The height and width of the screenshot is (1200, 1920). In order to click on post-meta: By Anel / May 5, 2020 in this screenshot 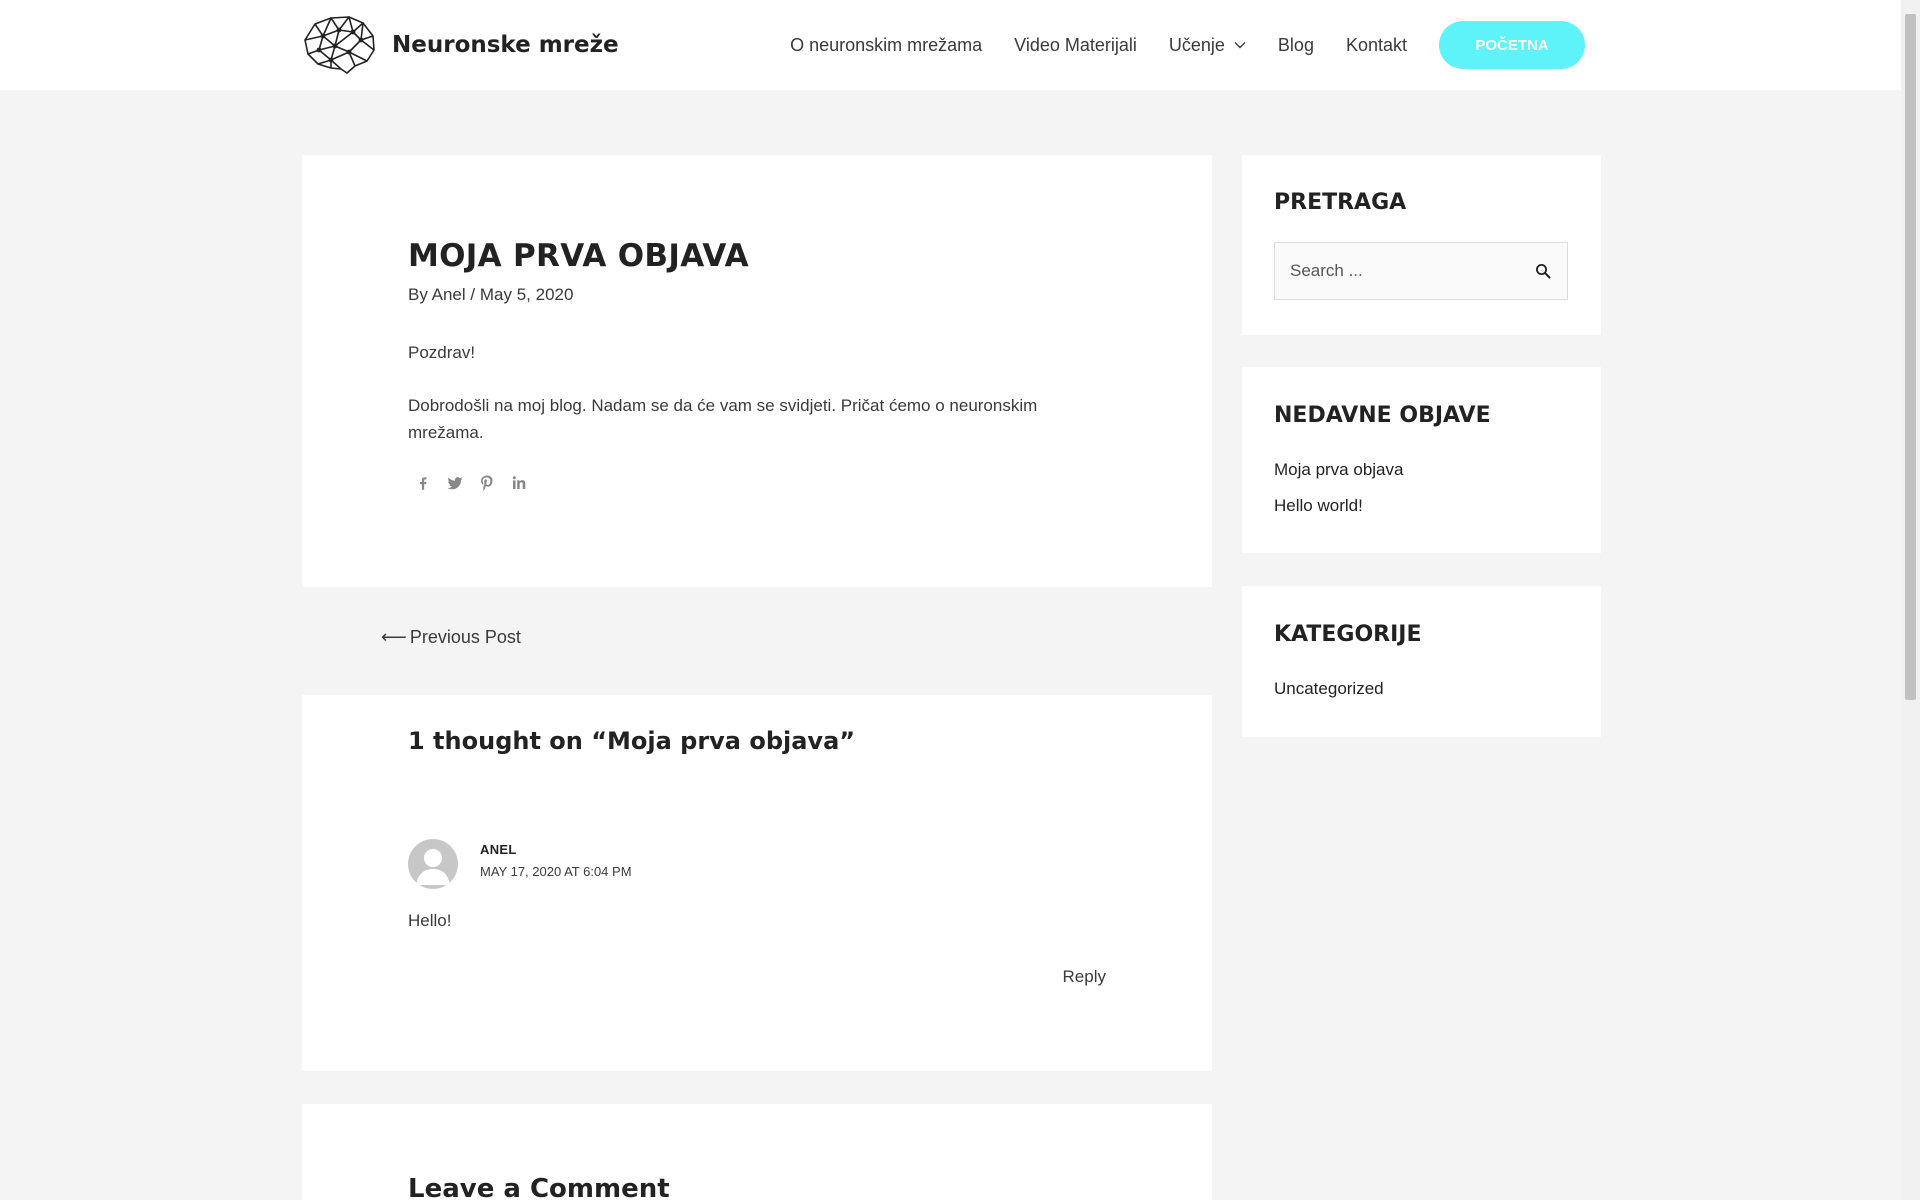, I will do `click(490, 295)`.